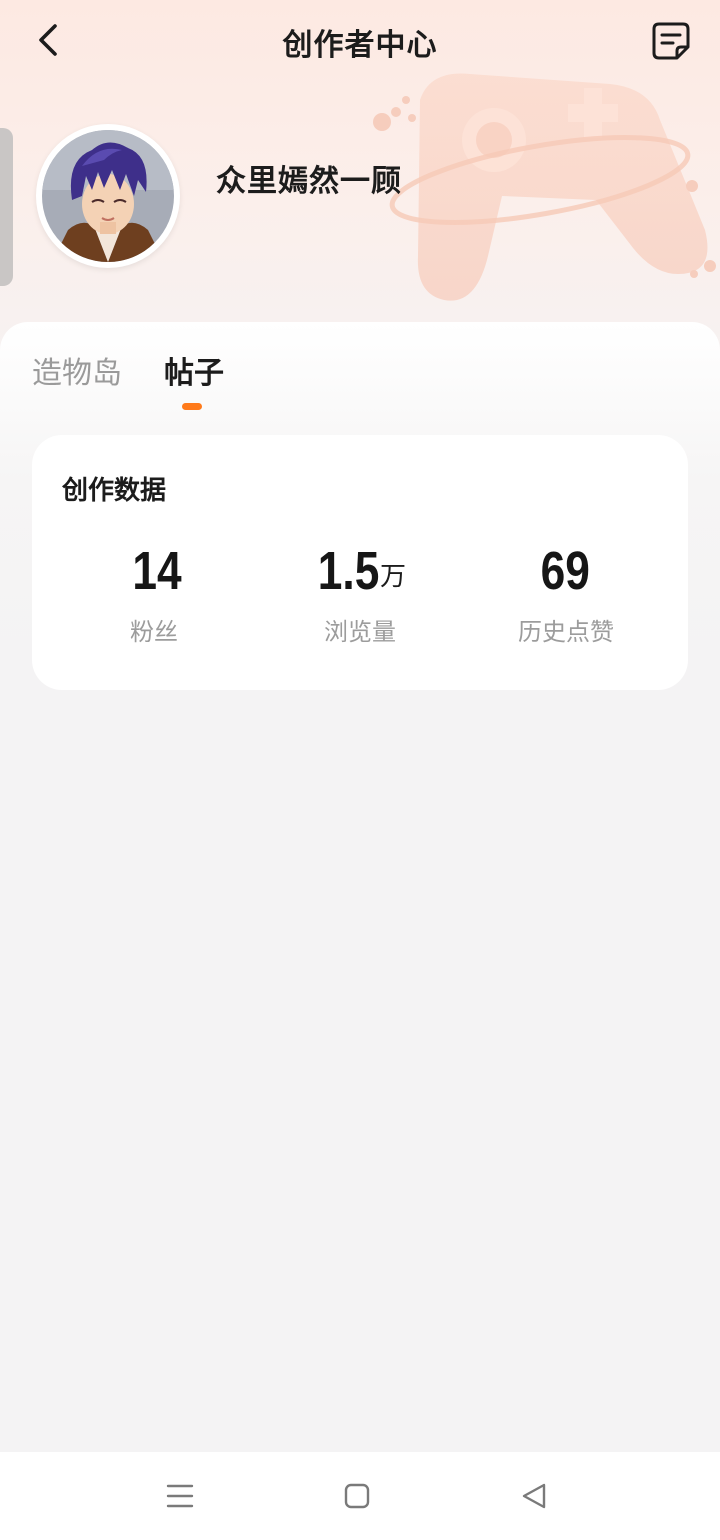 The width and height of the screenshot is (720, 1540). Describe the element at coordinates (114, 491) in the screenshot. I see `card-title: 创作数据` at that location.